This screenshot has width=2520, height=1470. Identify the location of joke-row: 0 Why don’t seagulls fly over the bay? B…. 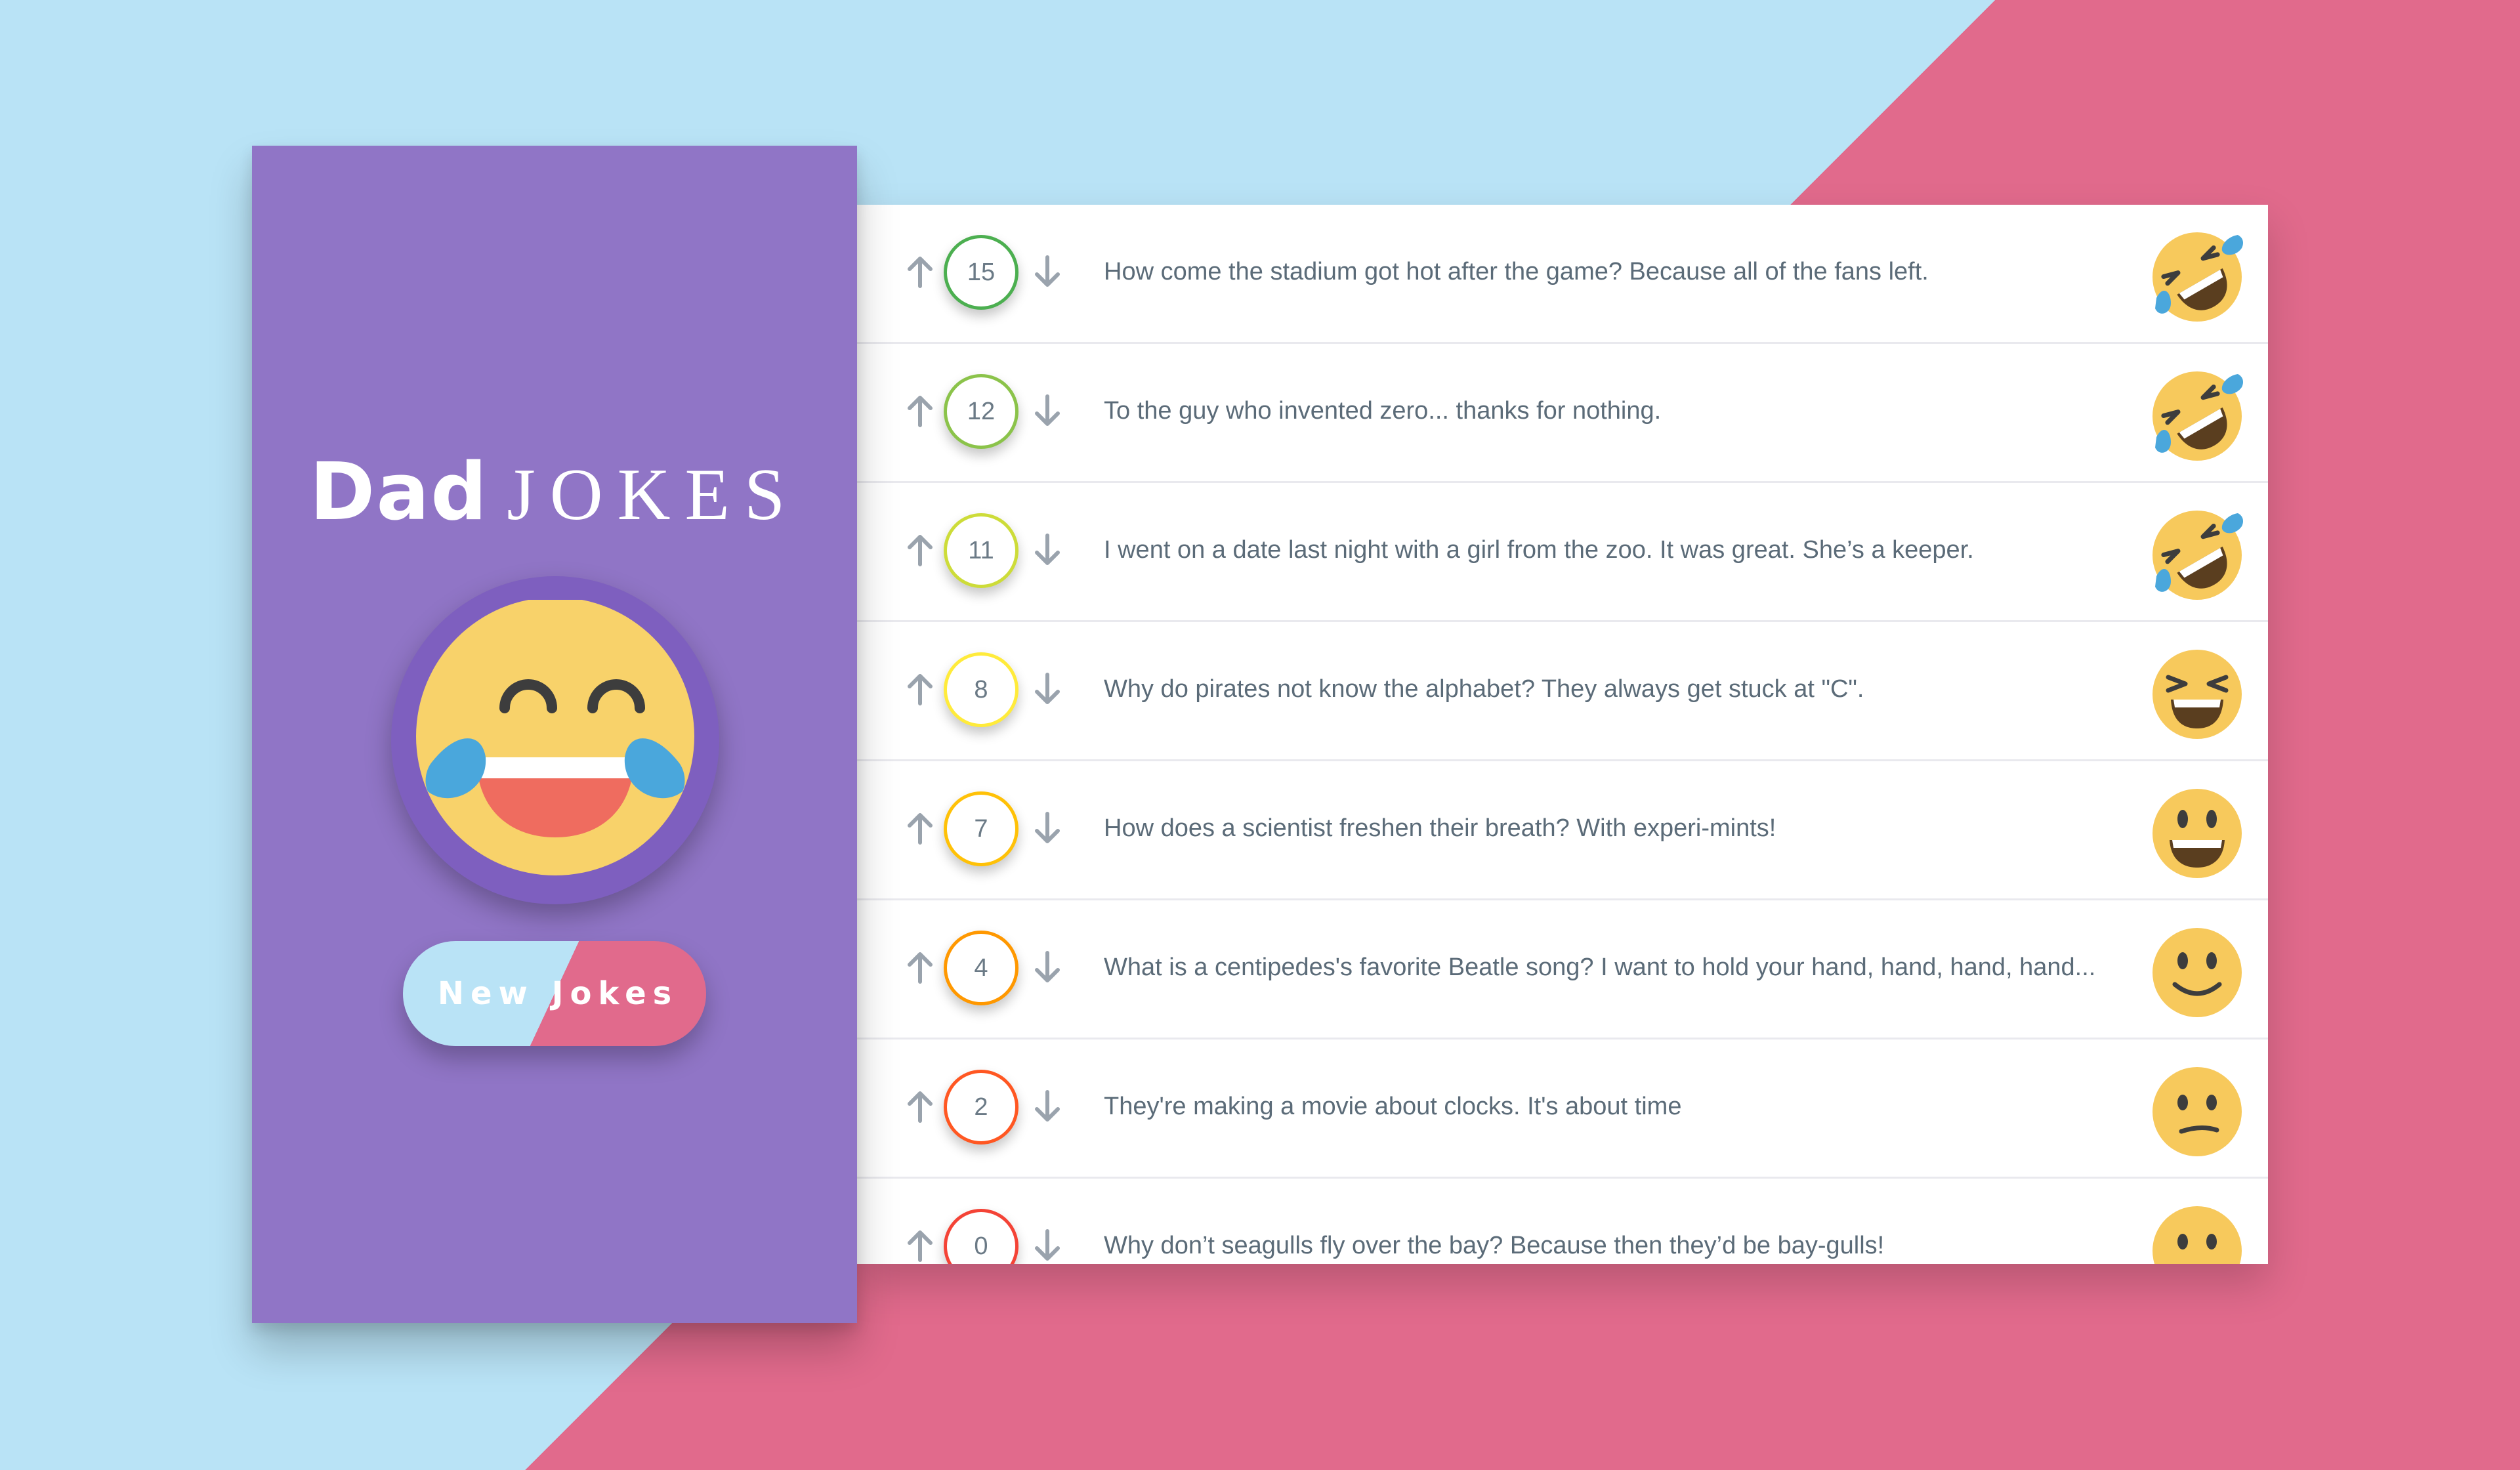
(1562, 1221).